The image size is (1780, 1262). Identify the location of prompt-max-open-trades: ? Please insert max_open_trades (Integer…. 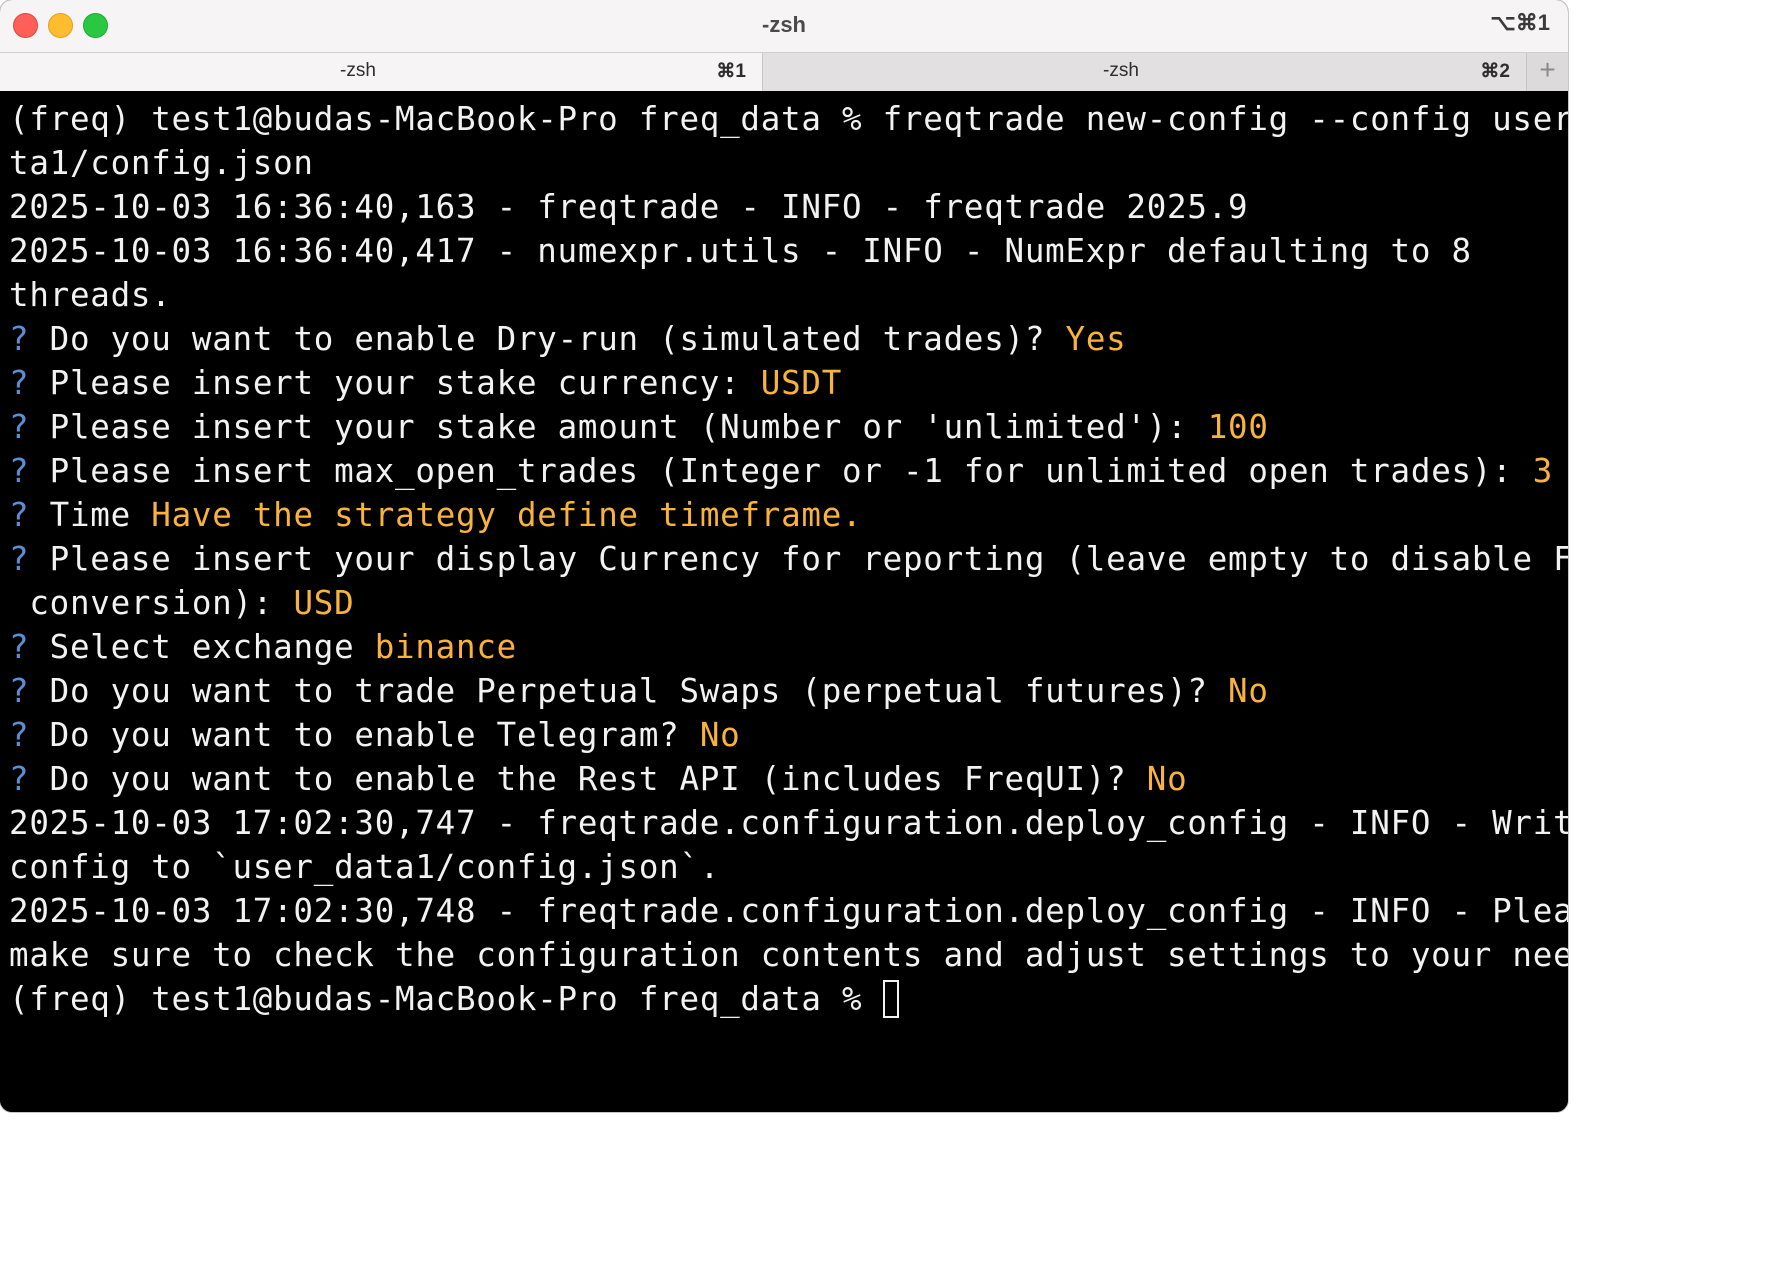
(788, 471).